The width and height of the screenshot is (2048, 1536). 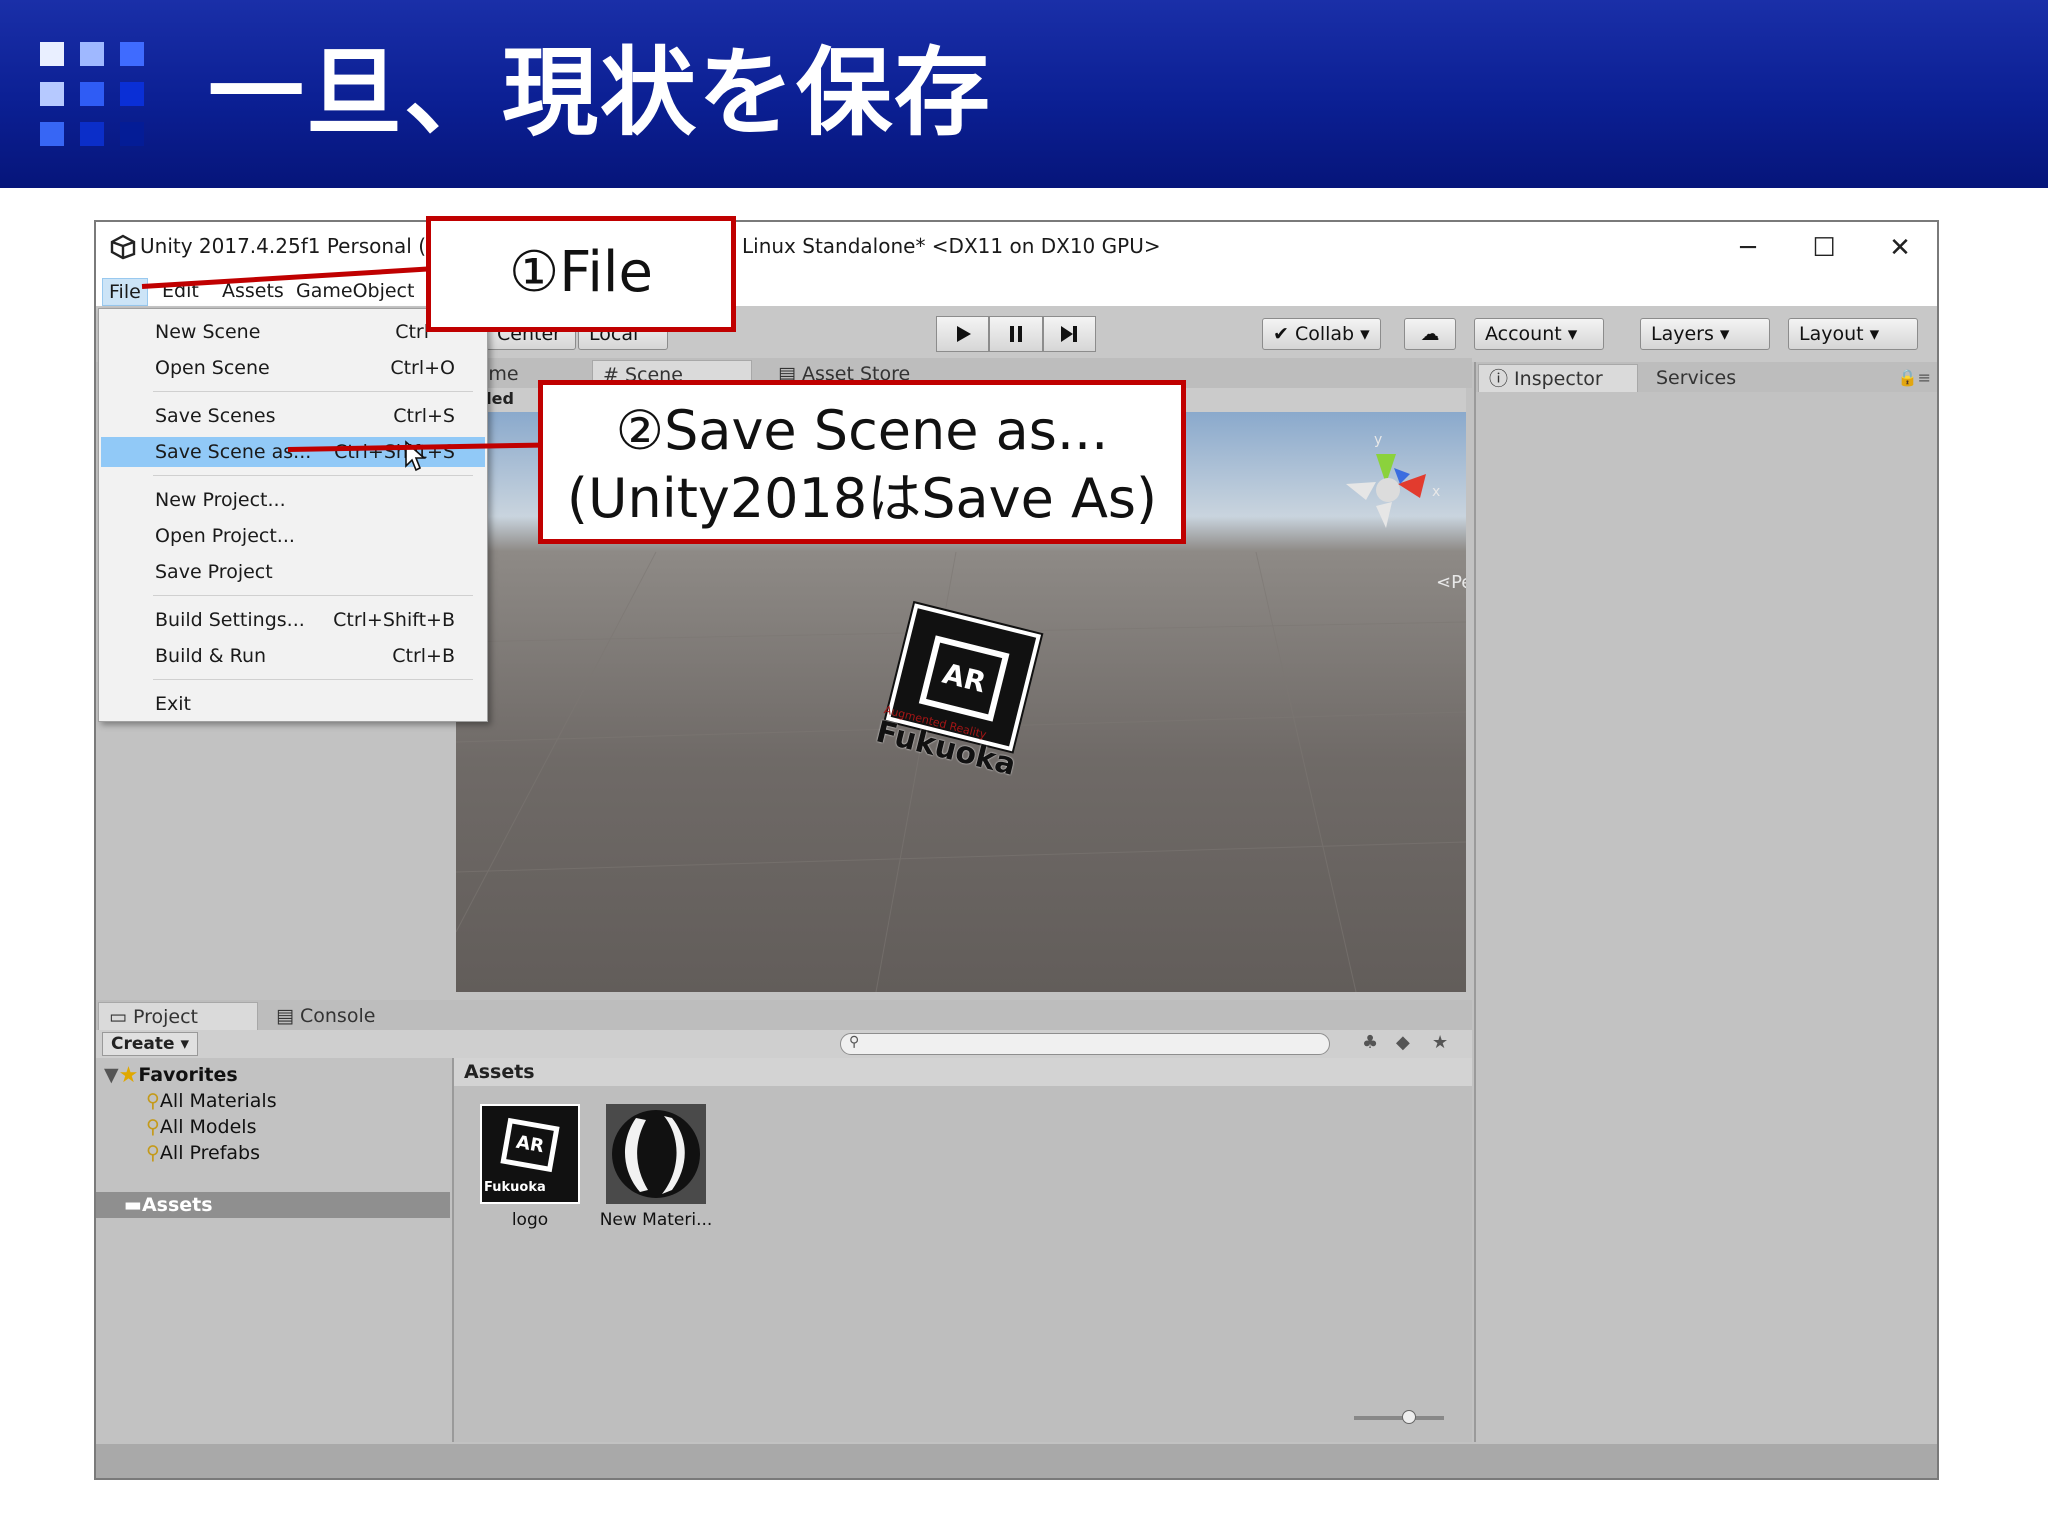 I want to click on menu-item-save-scenes: Save Scenes Ctrl+S, so click(x=293, y=416).